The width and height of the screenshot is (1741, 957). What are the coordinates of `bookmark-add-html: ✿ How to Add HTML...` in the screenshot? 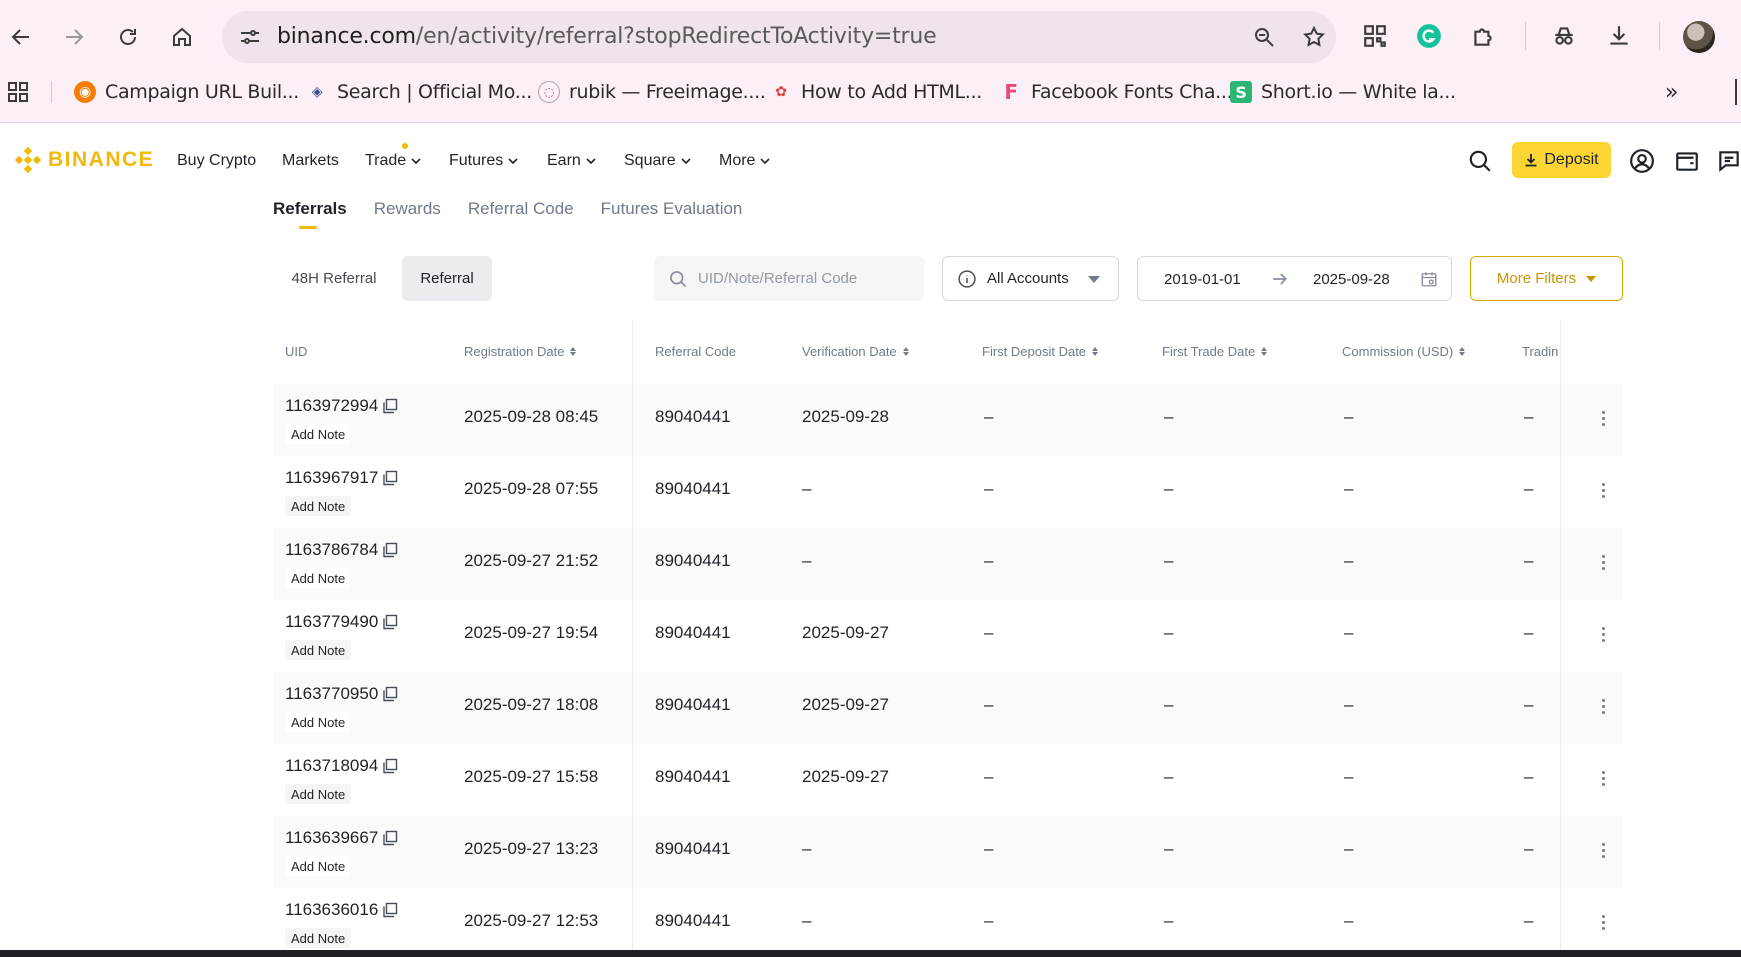 It's located at (876, 92).